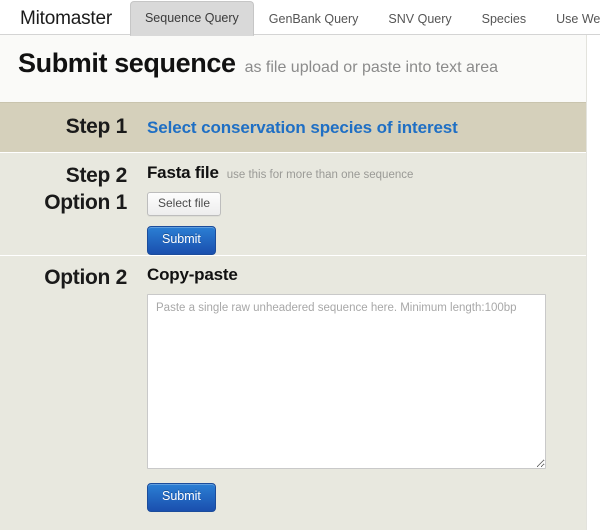 The height and width of the screenshot is (531, 600). Describe the element at coordinates (192, 274) in the screenshot. I see `copy-paste-heading: Copy-paste` at that location.